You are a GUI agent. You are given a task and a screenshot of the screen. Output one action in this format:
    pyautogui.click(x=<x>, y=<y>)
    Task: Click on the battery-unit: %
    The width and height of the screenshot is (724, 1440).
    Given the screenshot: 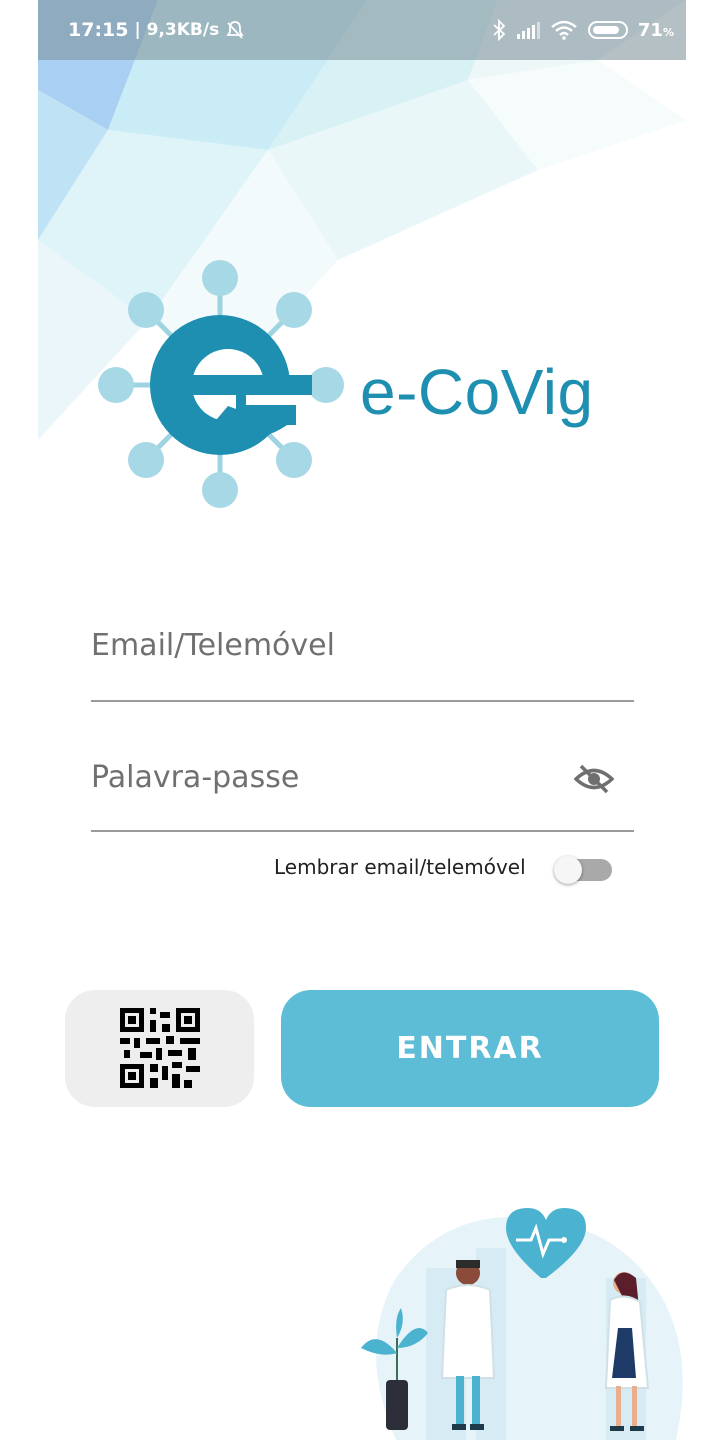 What is the action you would take?
    pyautogui.click(x=668, y=32)
    